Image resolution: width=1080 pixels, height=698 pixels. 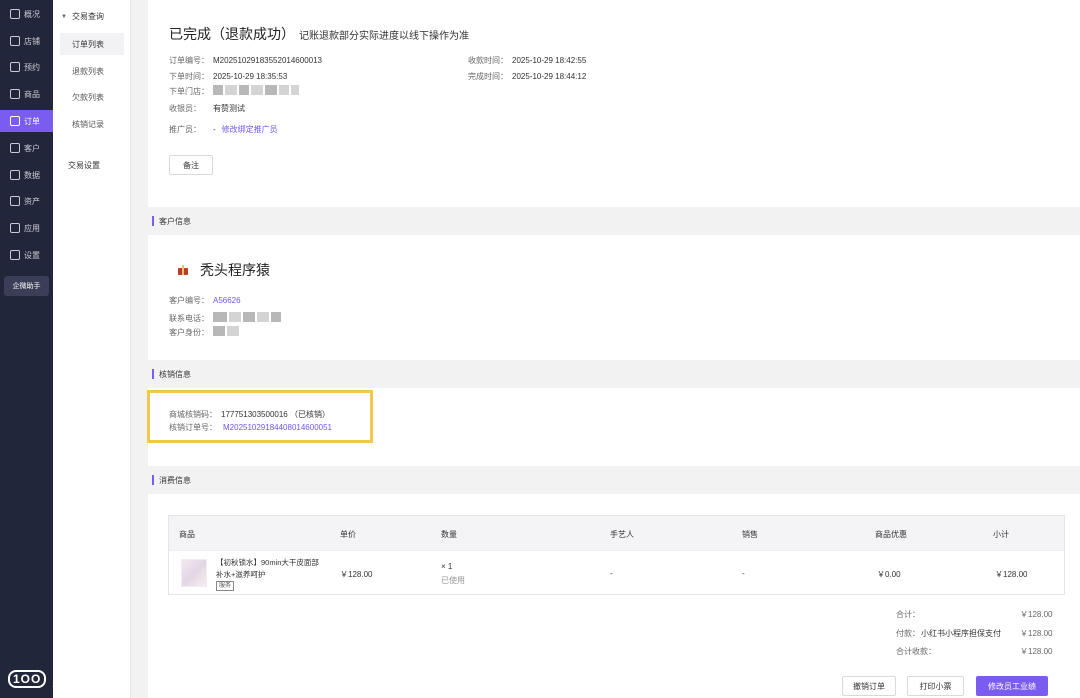 What do you see at coordinates (225, 586) in the screenshot?
I see `service-tag: 服务` at bounding box center [225, 586].